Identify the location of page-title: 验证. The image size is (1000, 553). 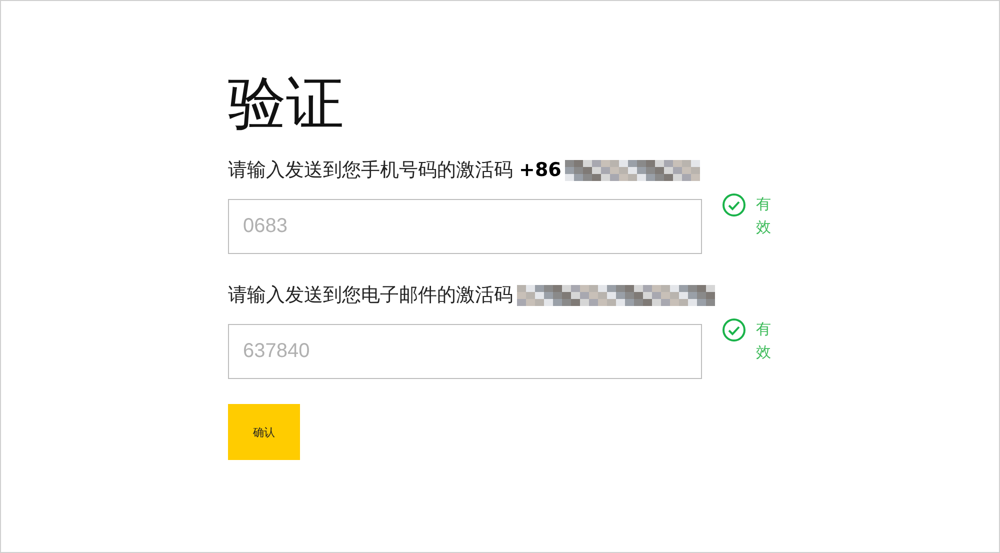
(286, 103).